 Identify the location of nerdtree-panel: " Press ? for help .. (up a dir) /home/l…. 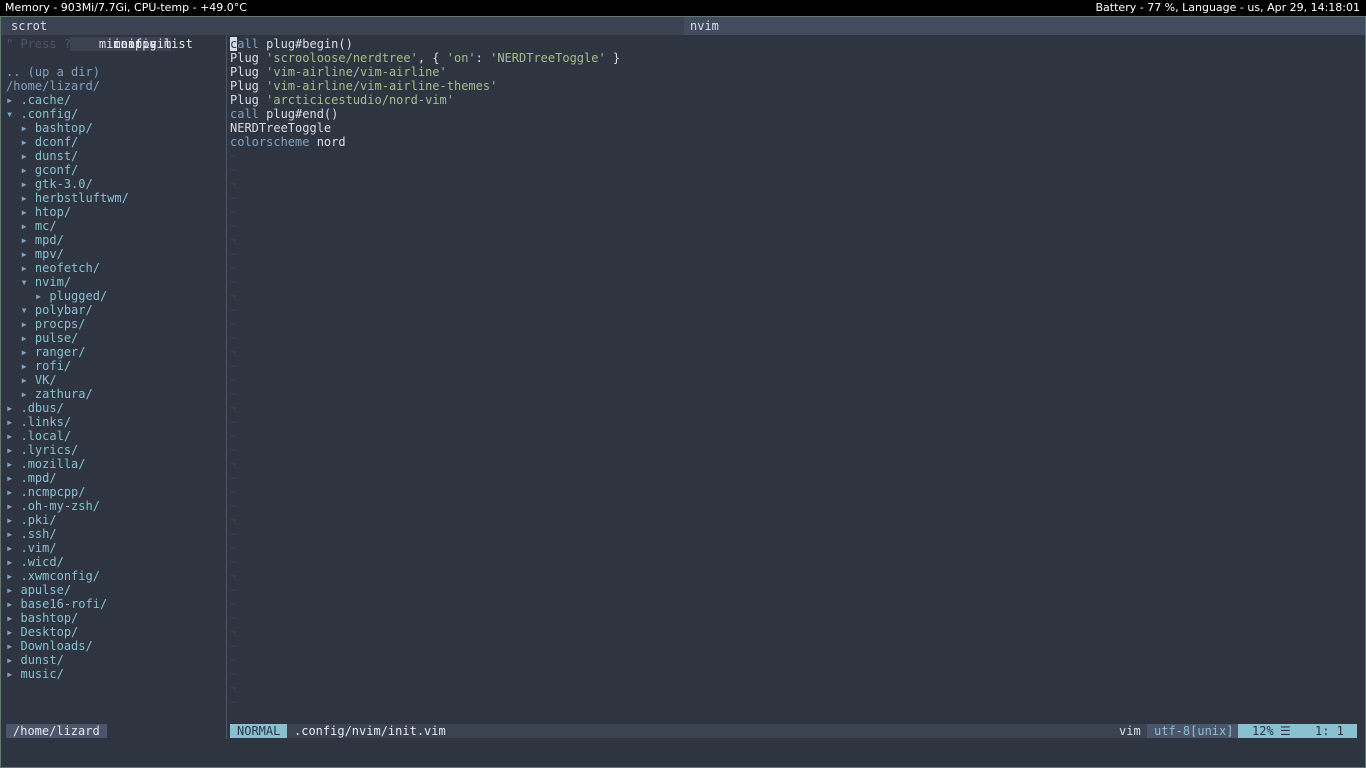
(114, 381).